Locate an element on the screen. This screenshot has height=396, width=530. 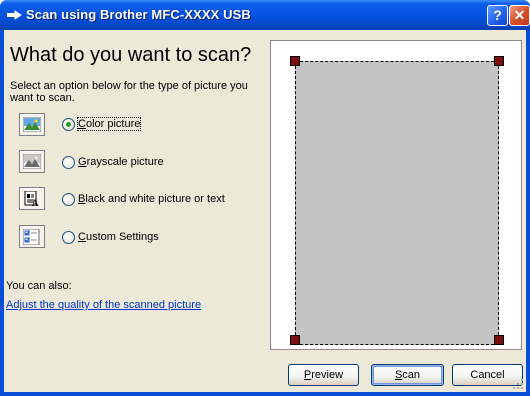
black-white-label-text: lack and white picture or text is located at coordinates (155, 199).